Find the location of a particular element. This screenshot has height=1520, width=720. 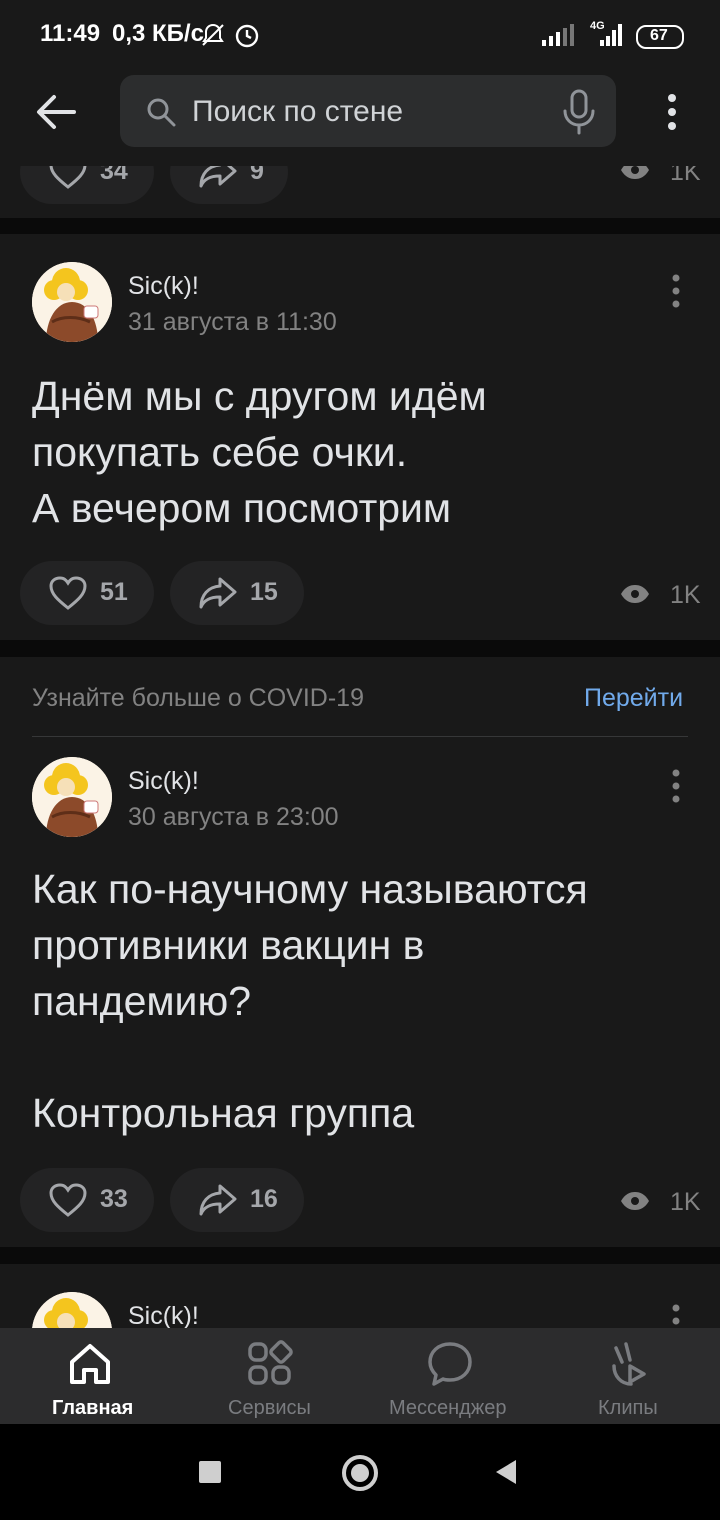

post-card: Sic(k)! is located at coordinates (360, 1296).